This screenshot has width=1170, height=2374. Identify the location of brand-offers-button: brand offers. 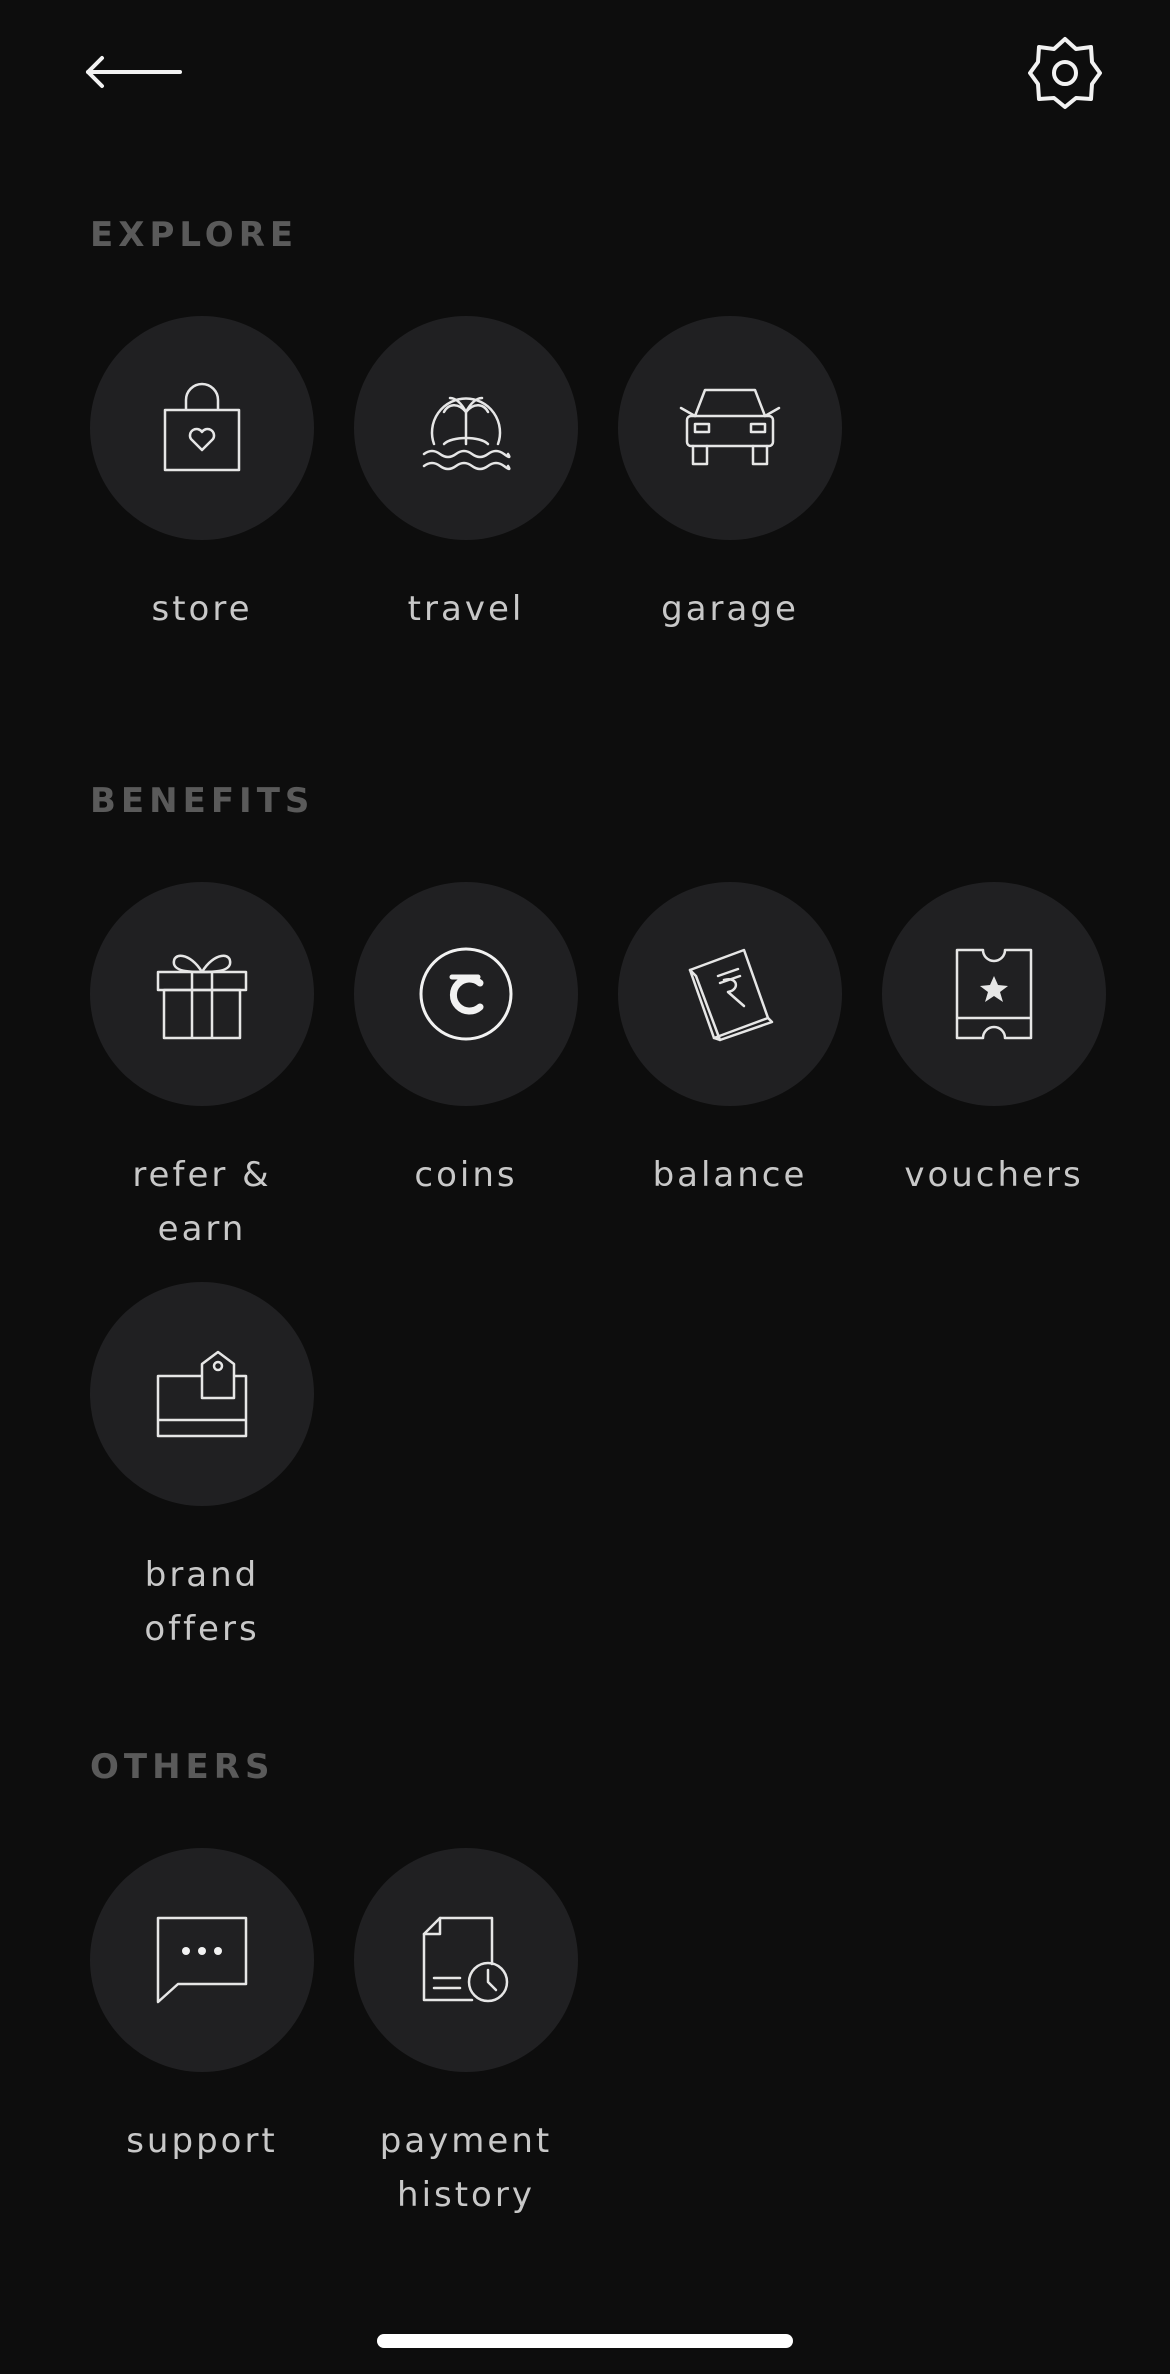
(202, 1469).